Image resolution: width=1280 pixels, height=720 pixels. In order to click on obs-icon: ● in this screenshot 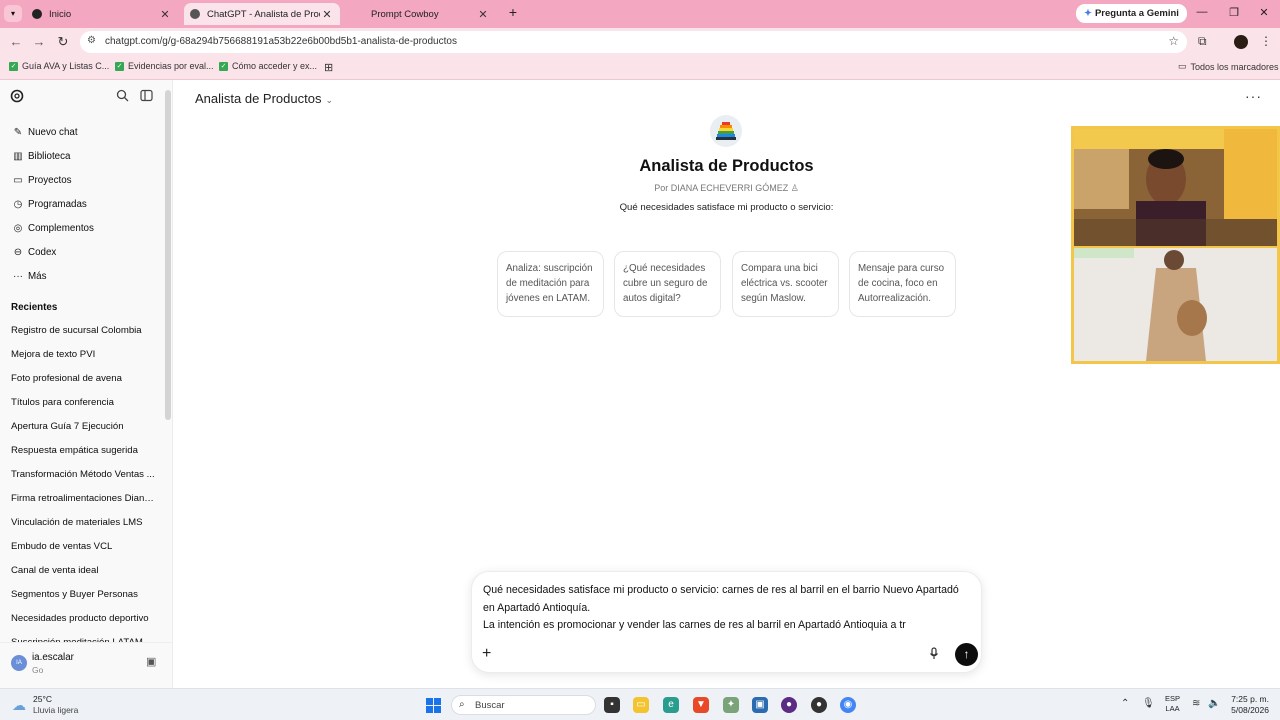, I will do `click(789, 705)`.